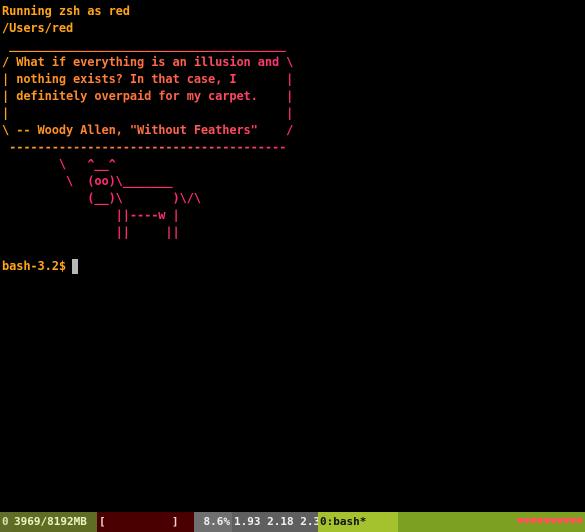 Image resolution: width=585 pixels, height=532 pixels. I want to click on cow-art-line-4: ||----w |, so click(91, 215).